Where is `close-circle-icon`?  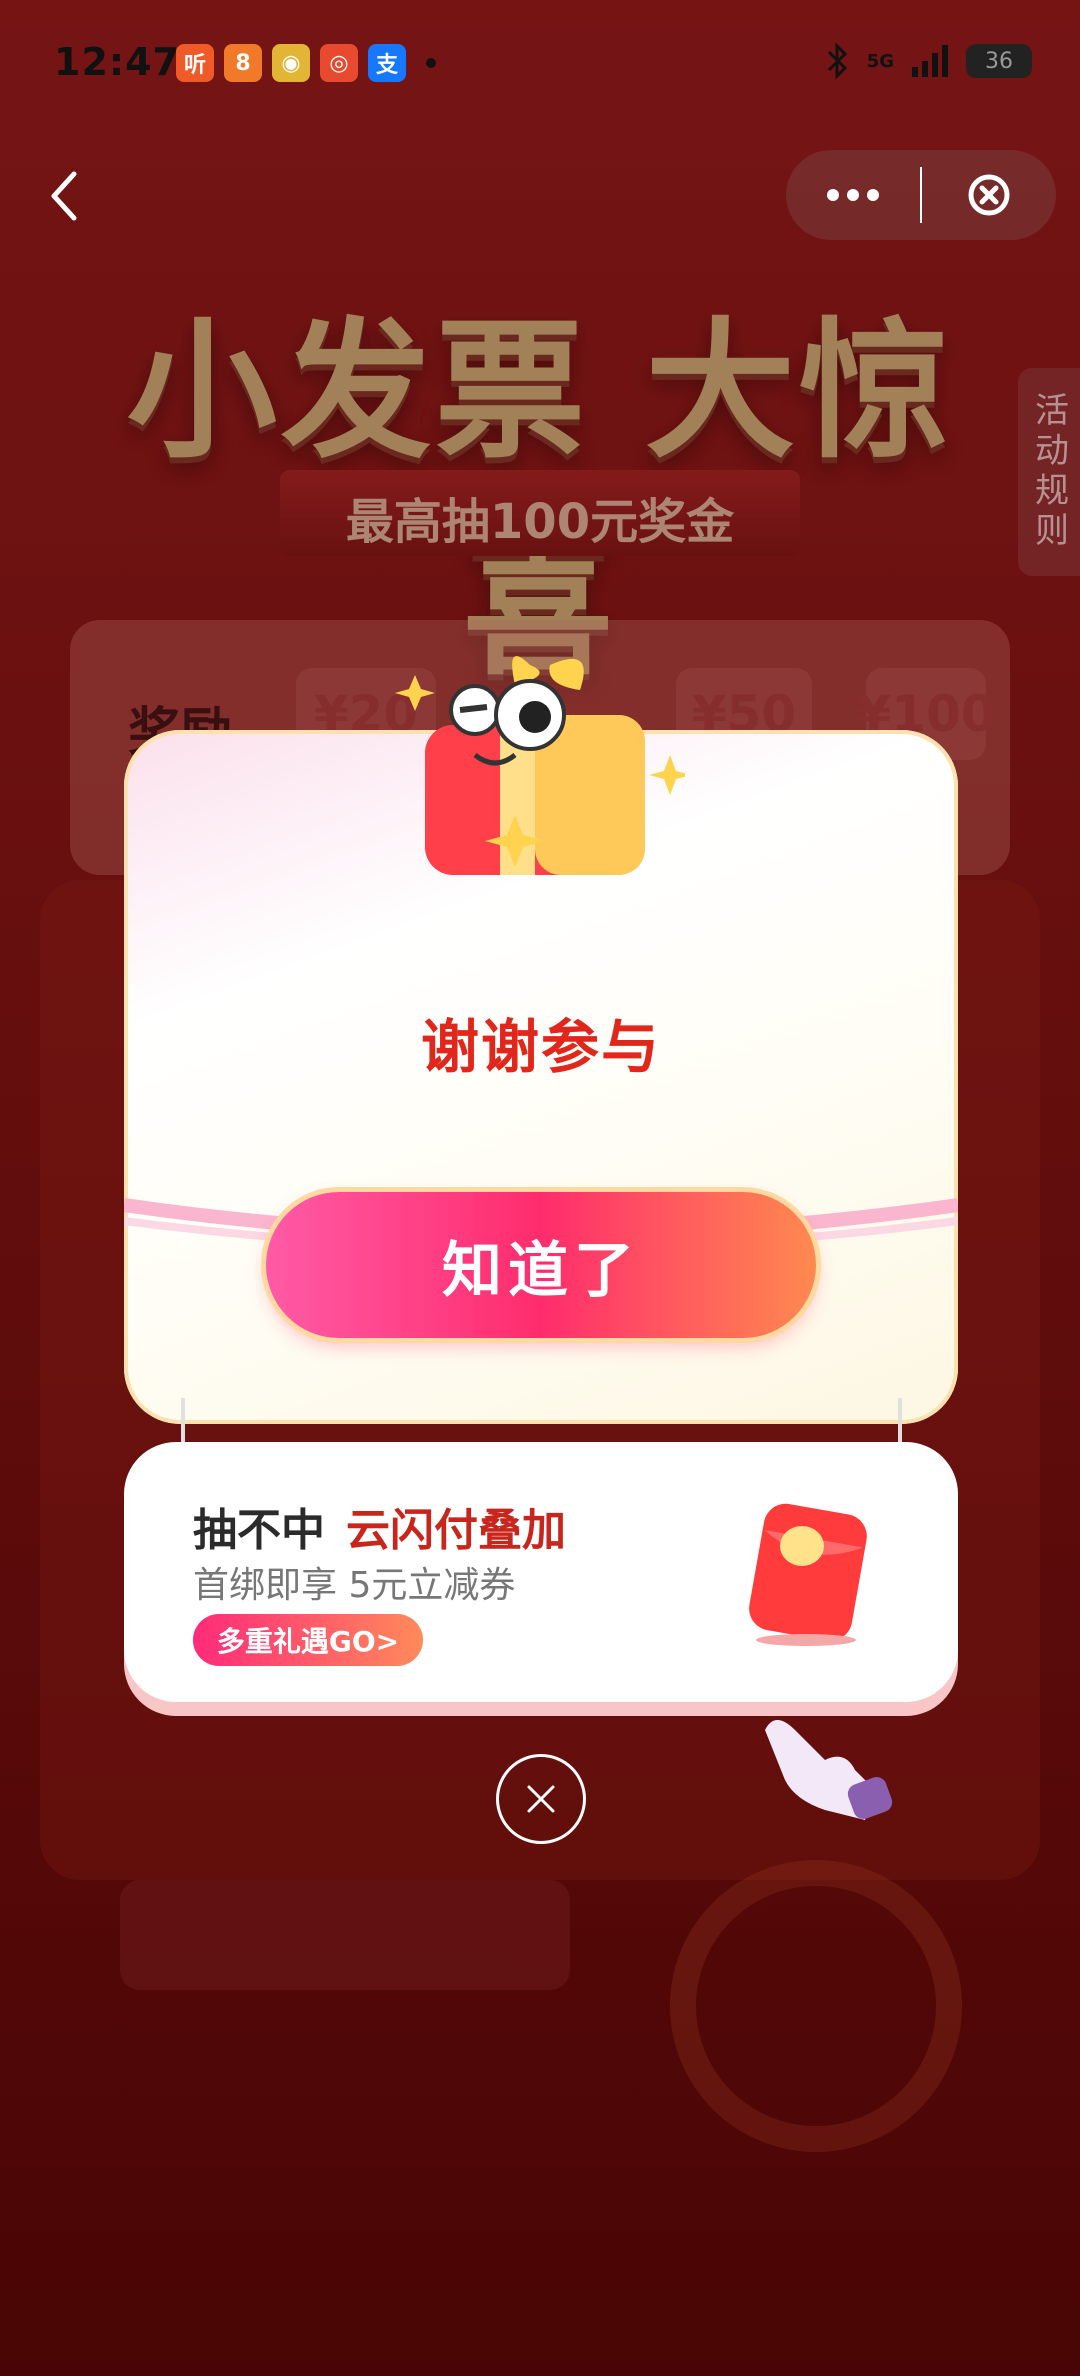 close-circle-icon is located at coordinates (989, 195).